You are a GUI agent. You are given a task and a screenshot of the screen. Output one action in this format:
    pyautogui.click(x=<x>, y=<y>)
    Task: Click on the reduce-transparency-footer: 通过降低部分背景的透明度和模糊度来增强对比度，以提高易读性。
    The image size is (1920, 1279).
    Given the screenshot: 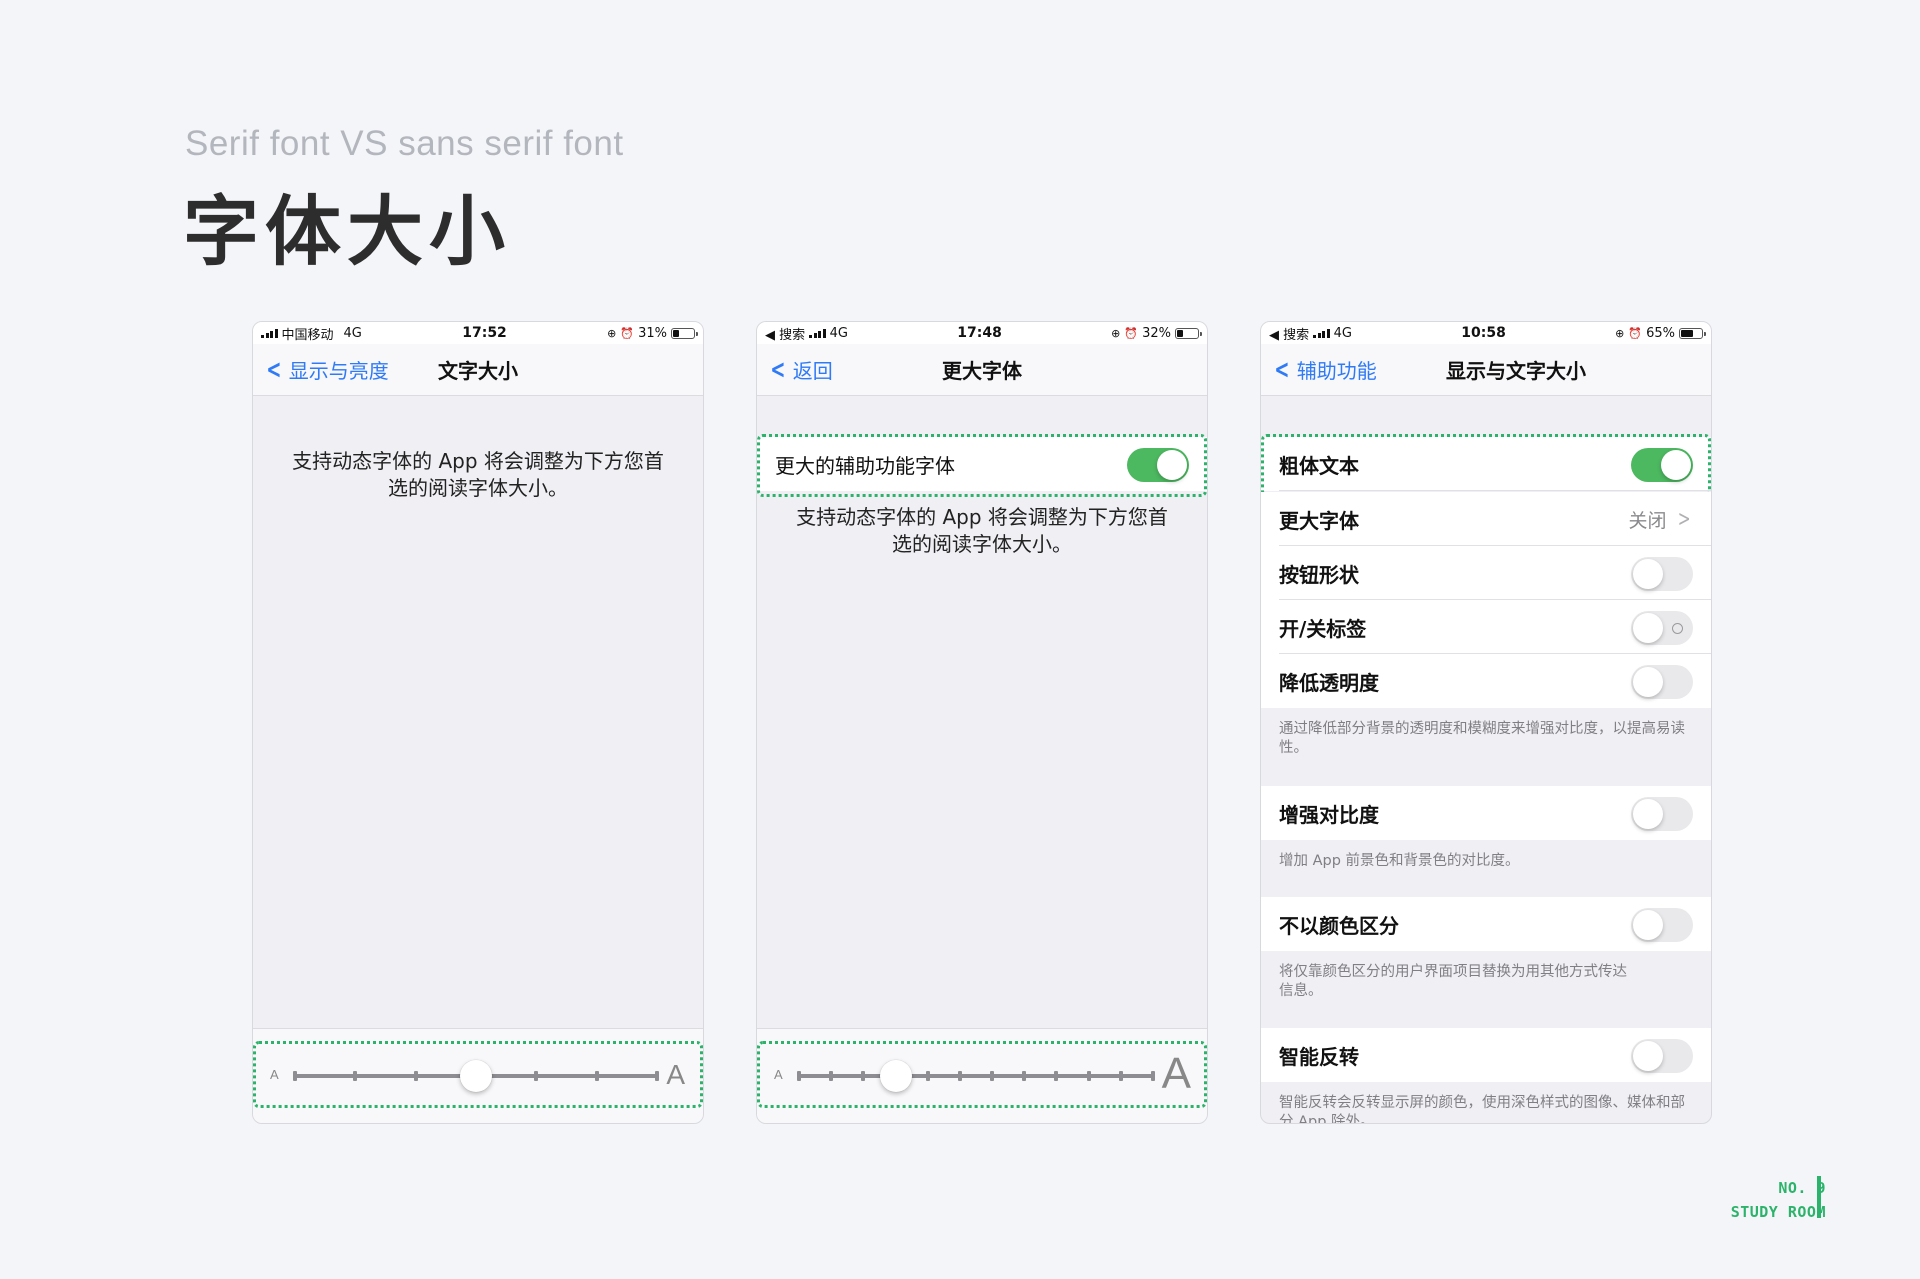 What is the action you would take?
    pyautogui.click(x=1482, y=738)
    